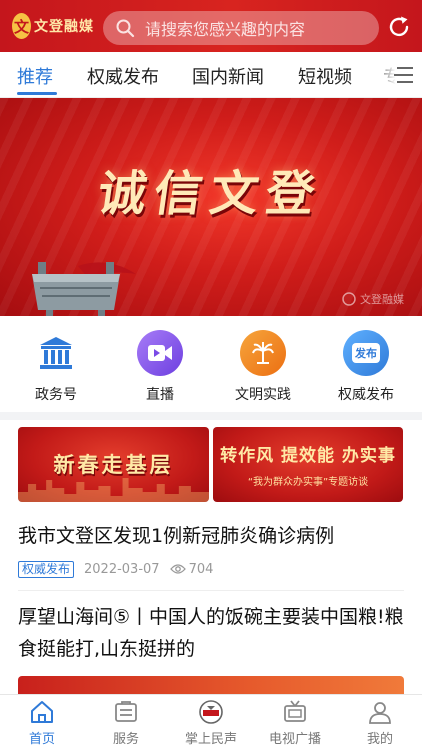  I want to click on profile-icon, so click(380, 713).